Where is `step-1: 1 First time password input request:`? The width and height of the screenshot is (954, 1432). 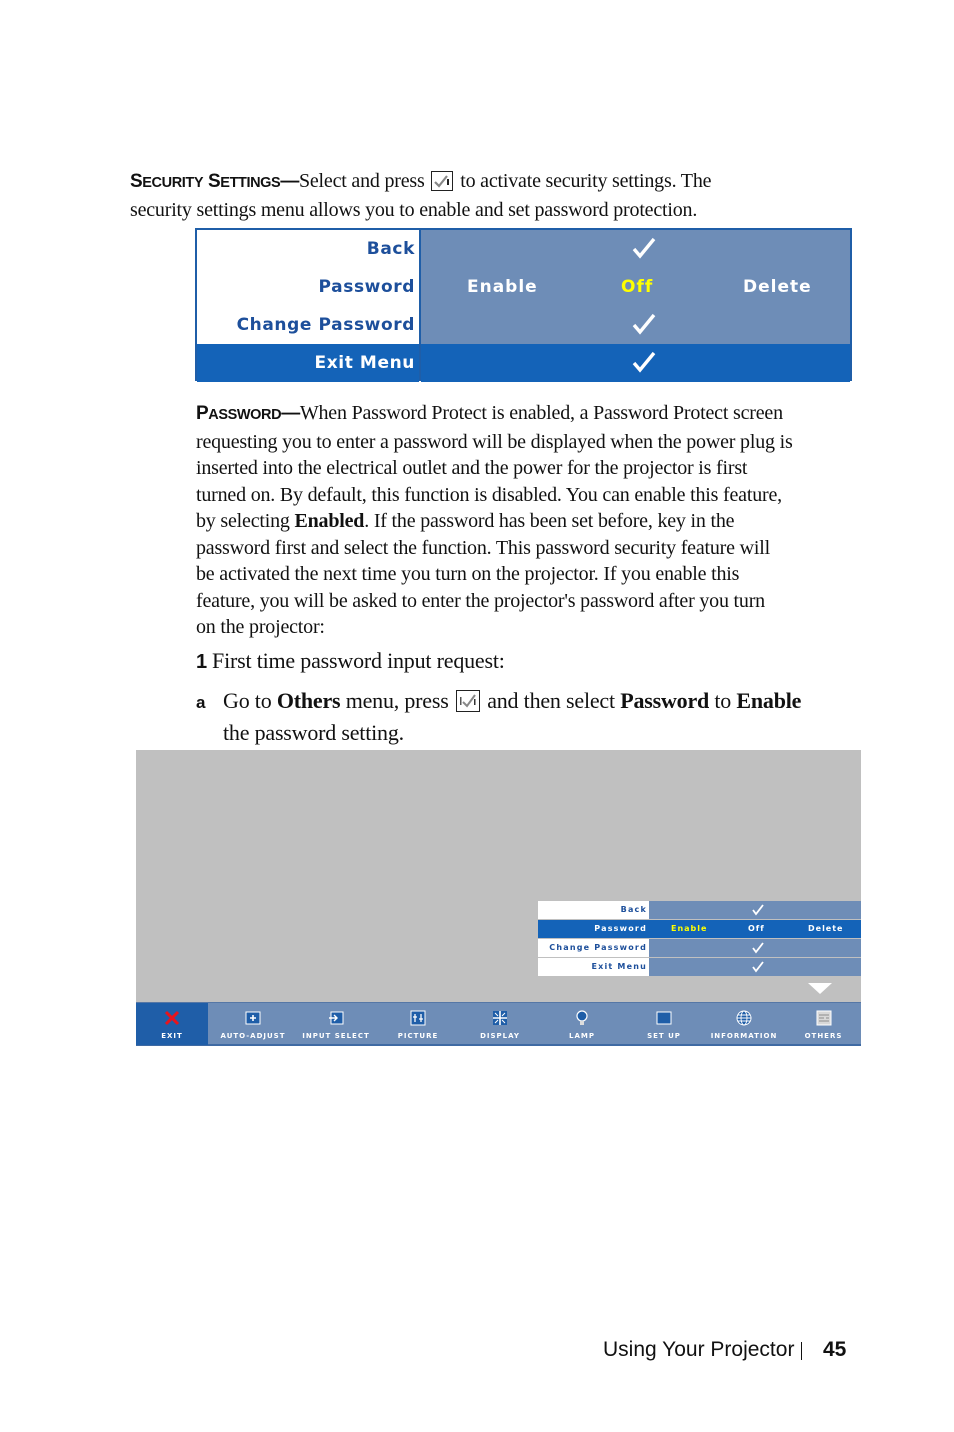 step-1: 1 First time password input request: is located at coordinates (350, 660).